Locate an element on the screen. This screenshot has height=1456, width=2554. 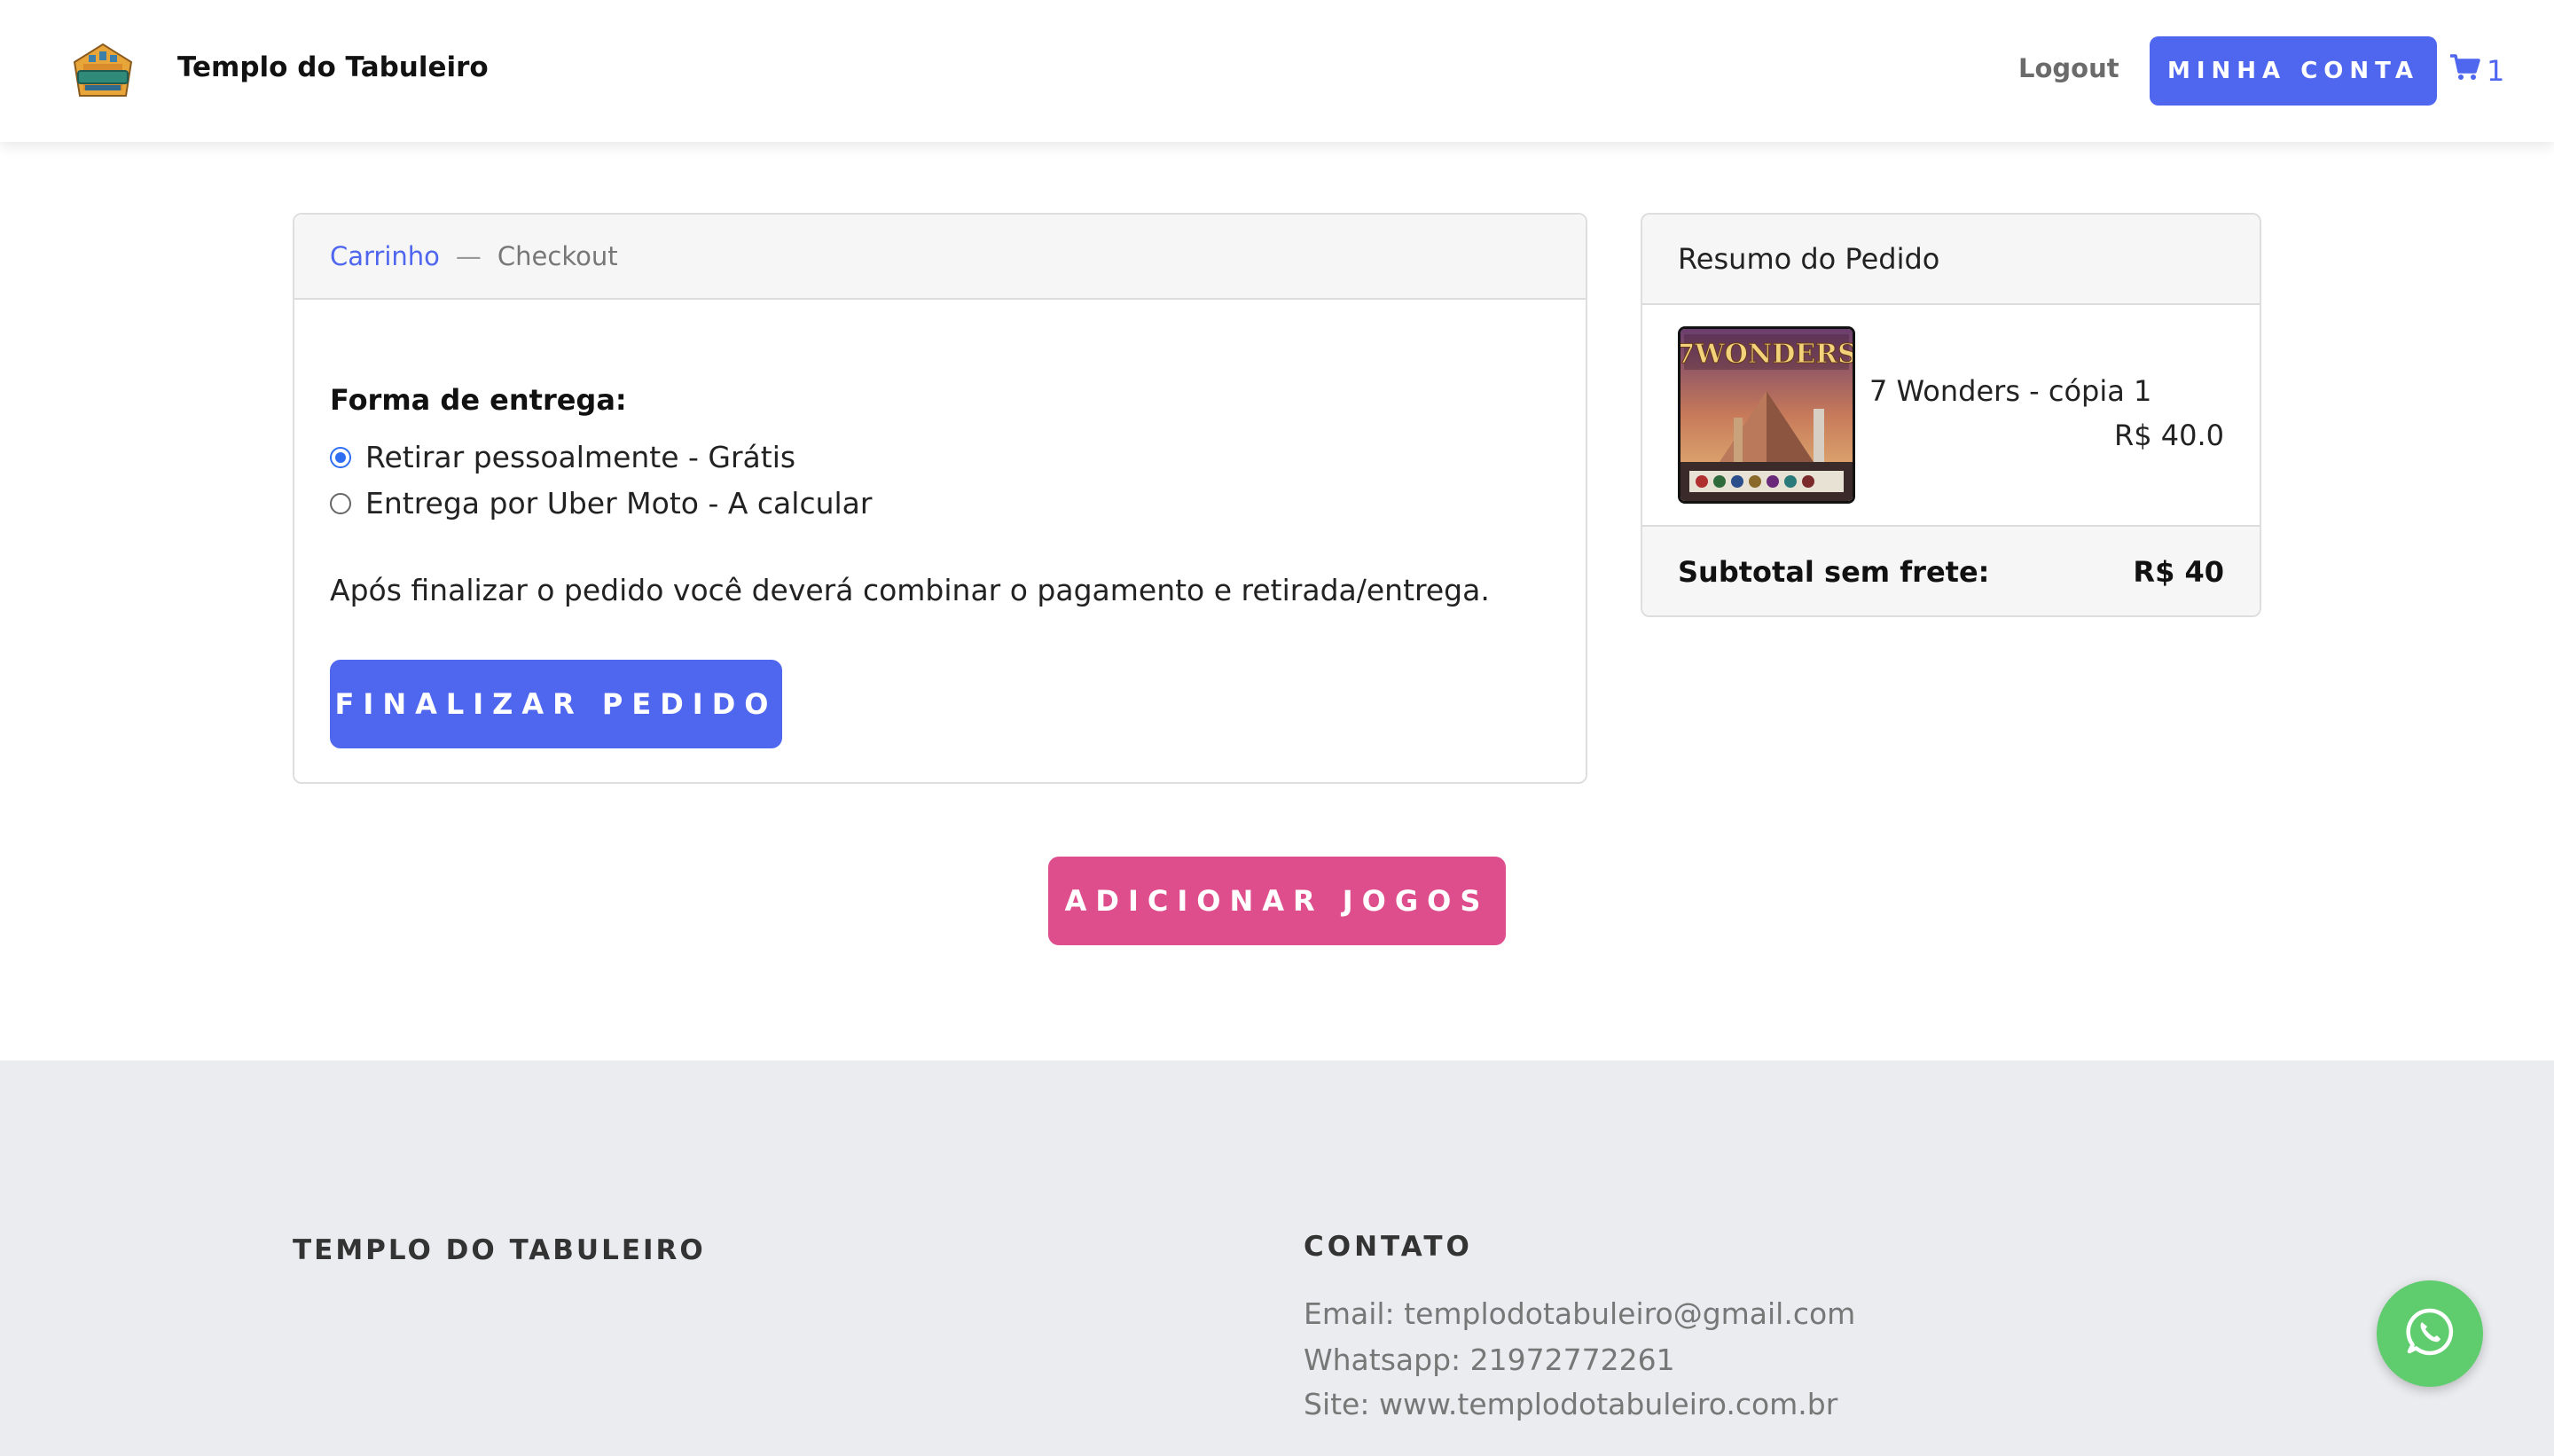
uber-moto-option-label: Entrega por Uber Moto - A calcular is located at coordinates (619, 503).